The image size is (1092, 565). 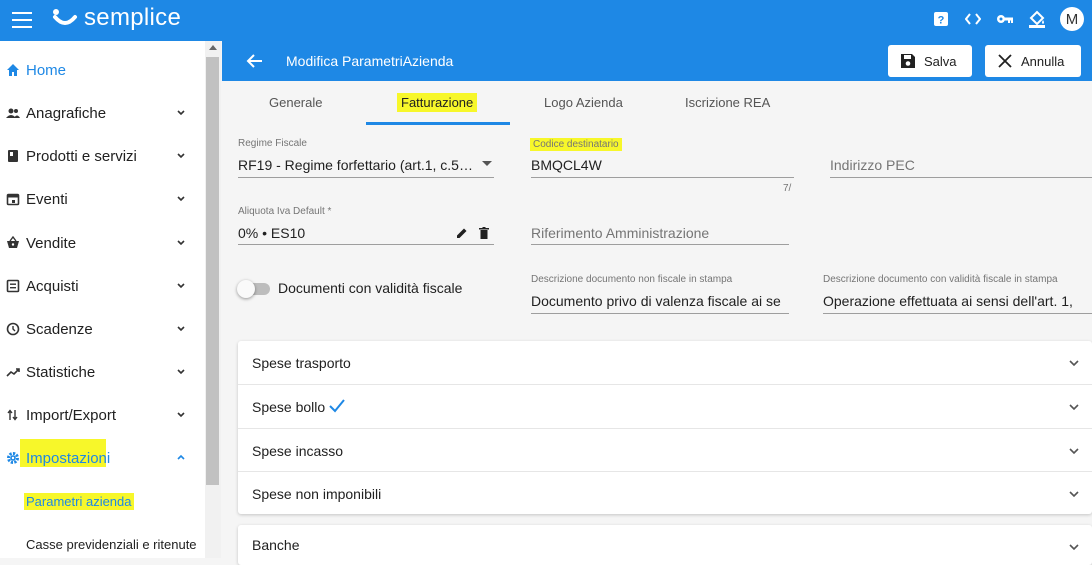 What do you see at coordinates (52, 286) in the screenshot?
I see `sidebar-item-label: Acquisti` at bounding box center [52, 286].